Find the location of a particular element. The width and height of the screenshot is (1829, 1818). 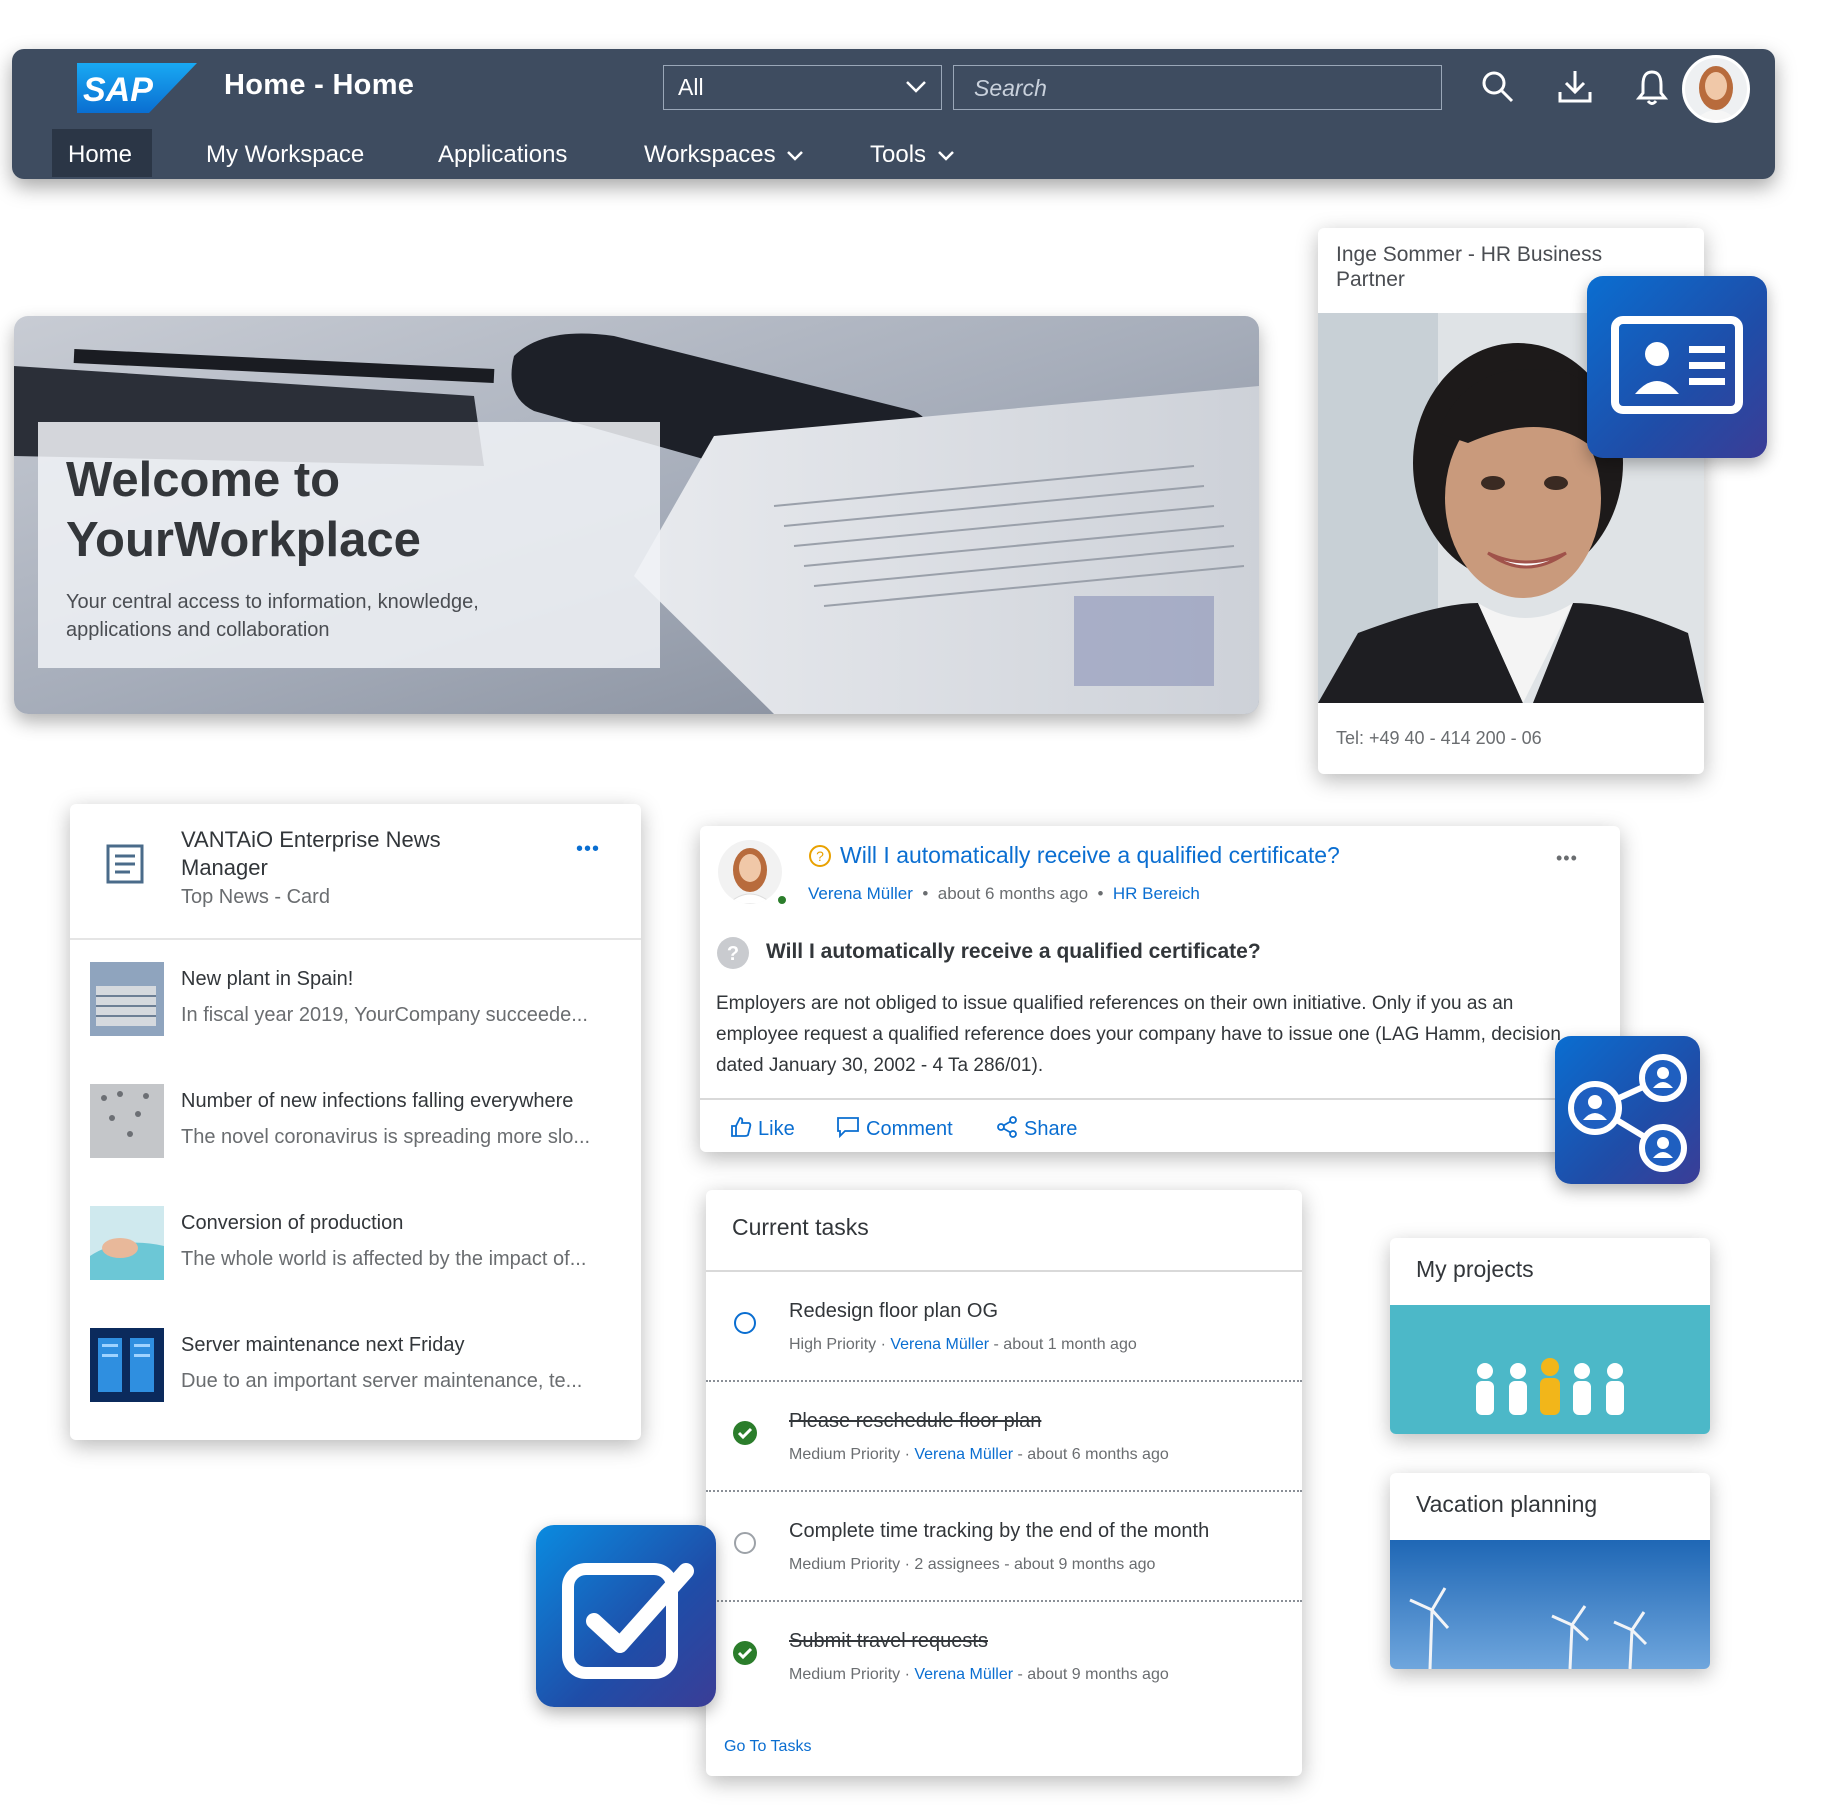

task-title: Redesign floor plan OG is located at coordinates (894, 1311).